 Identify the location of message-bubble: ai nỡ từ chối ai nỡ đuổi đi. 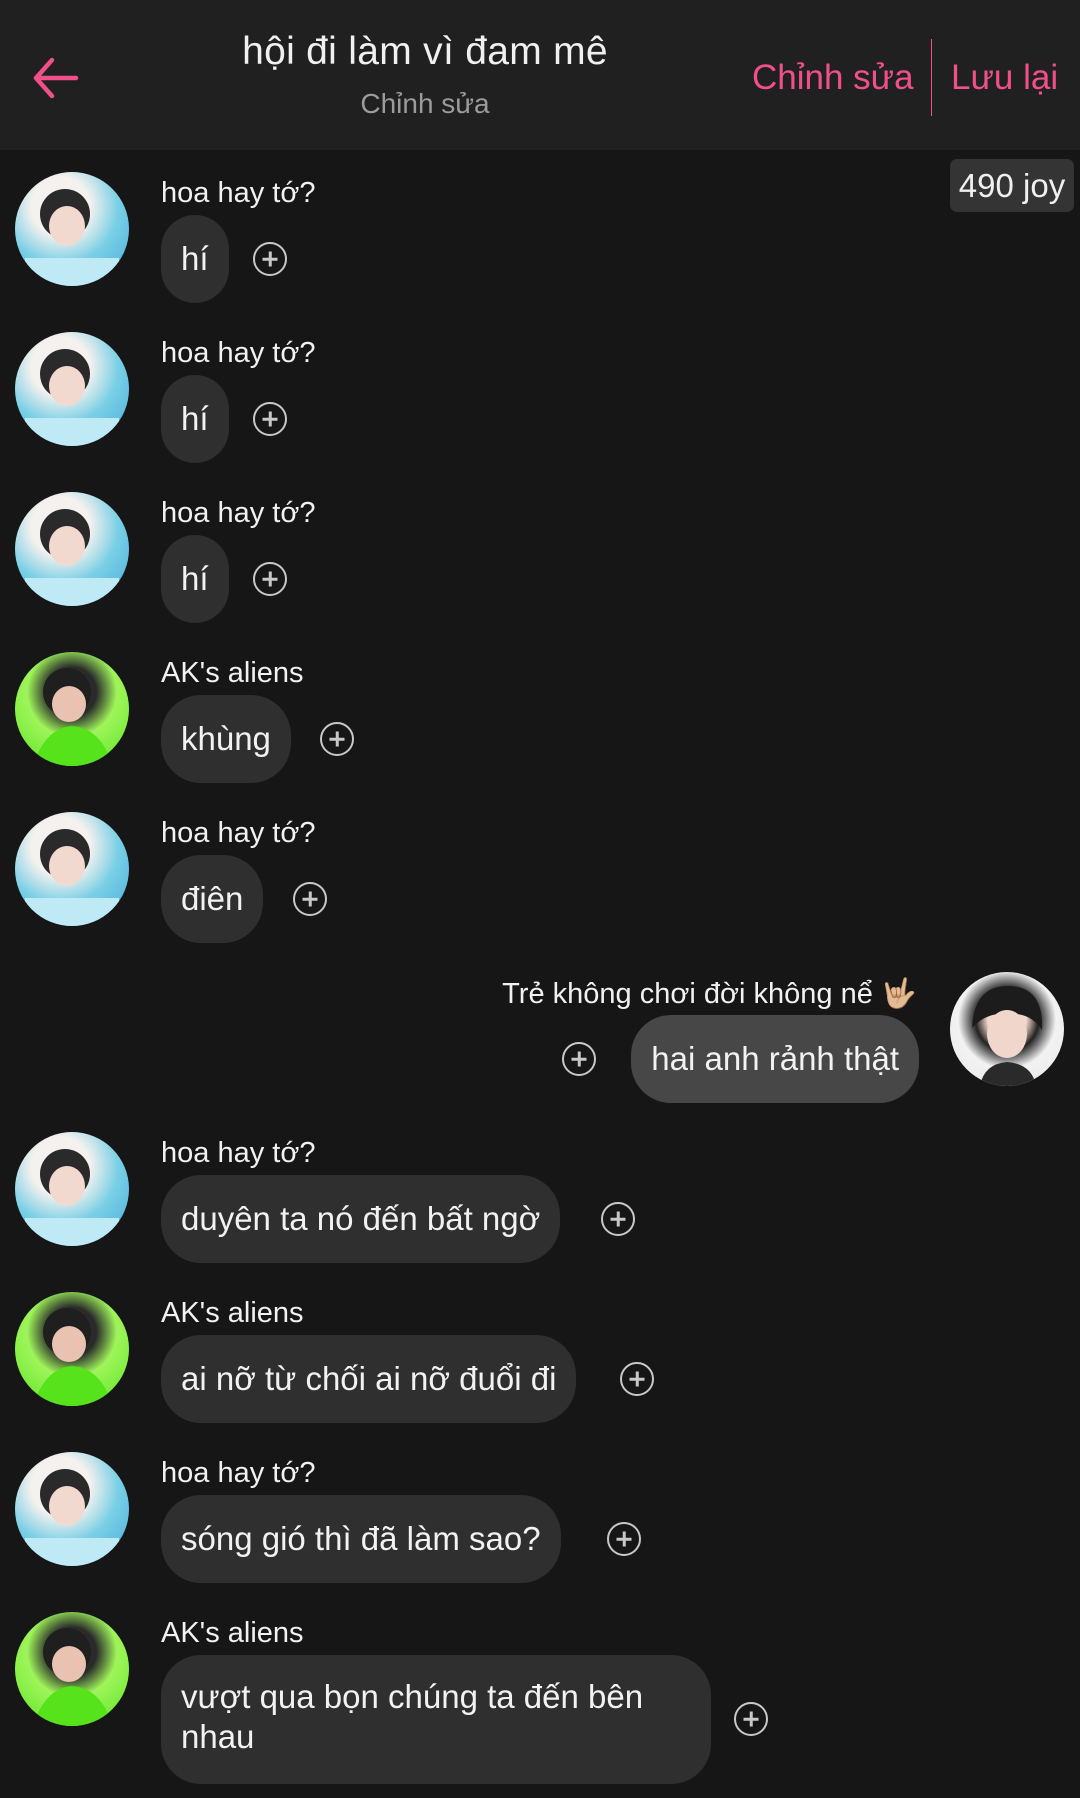
(369, 1379).